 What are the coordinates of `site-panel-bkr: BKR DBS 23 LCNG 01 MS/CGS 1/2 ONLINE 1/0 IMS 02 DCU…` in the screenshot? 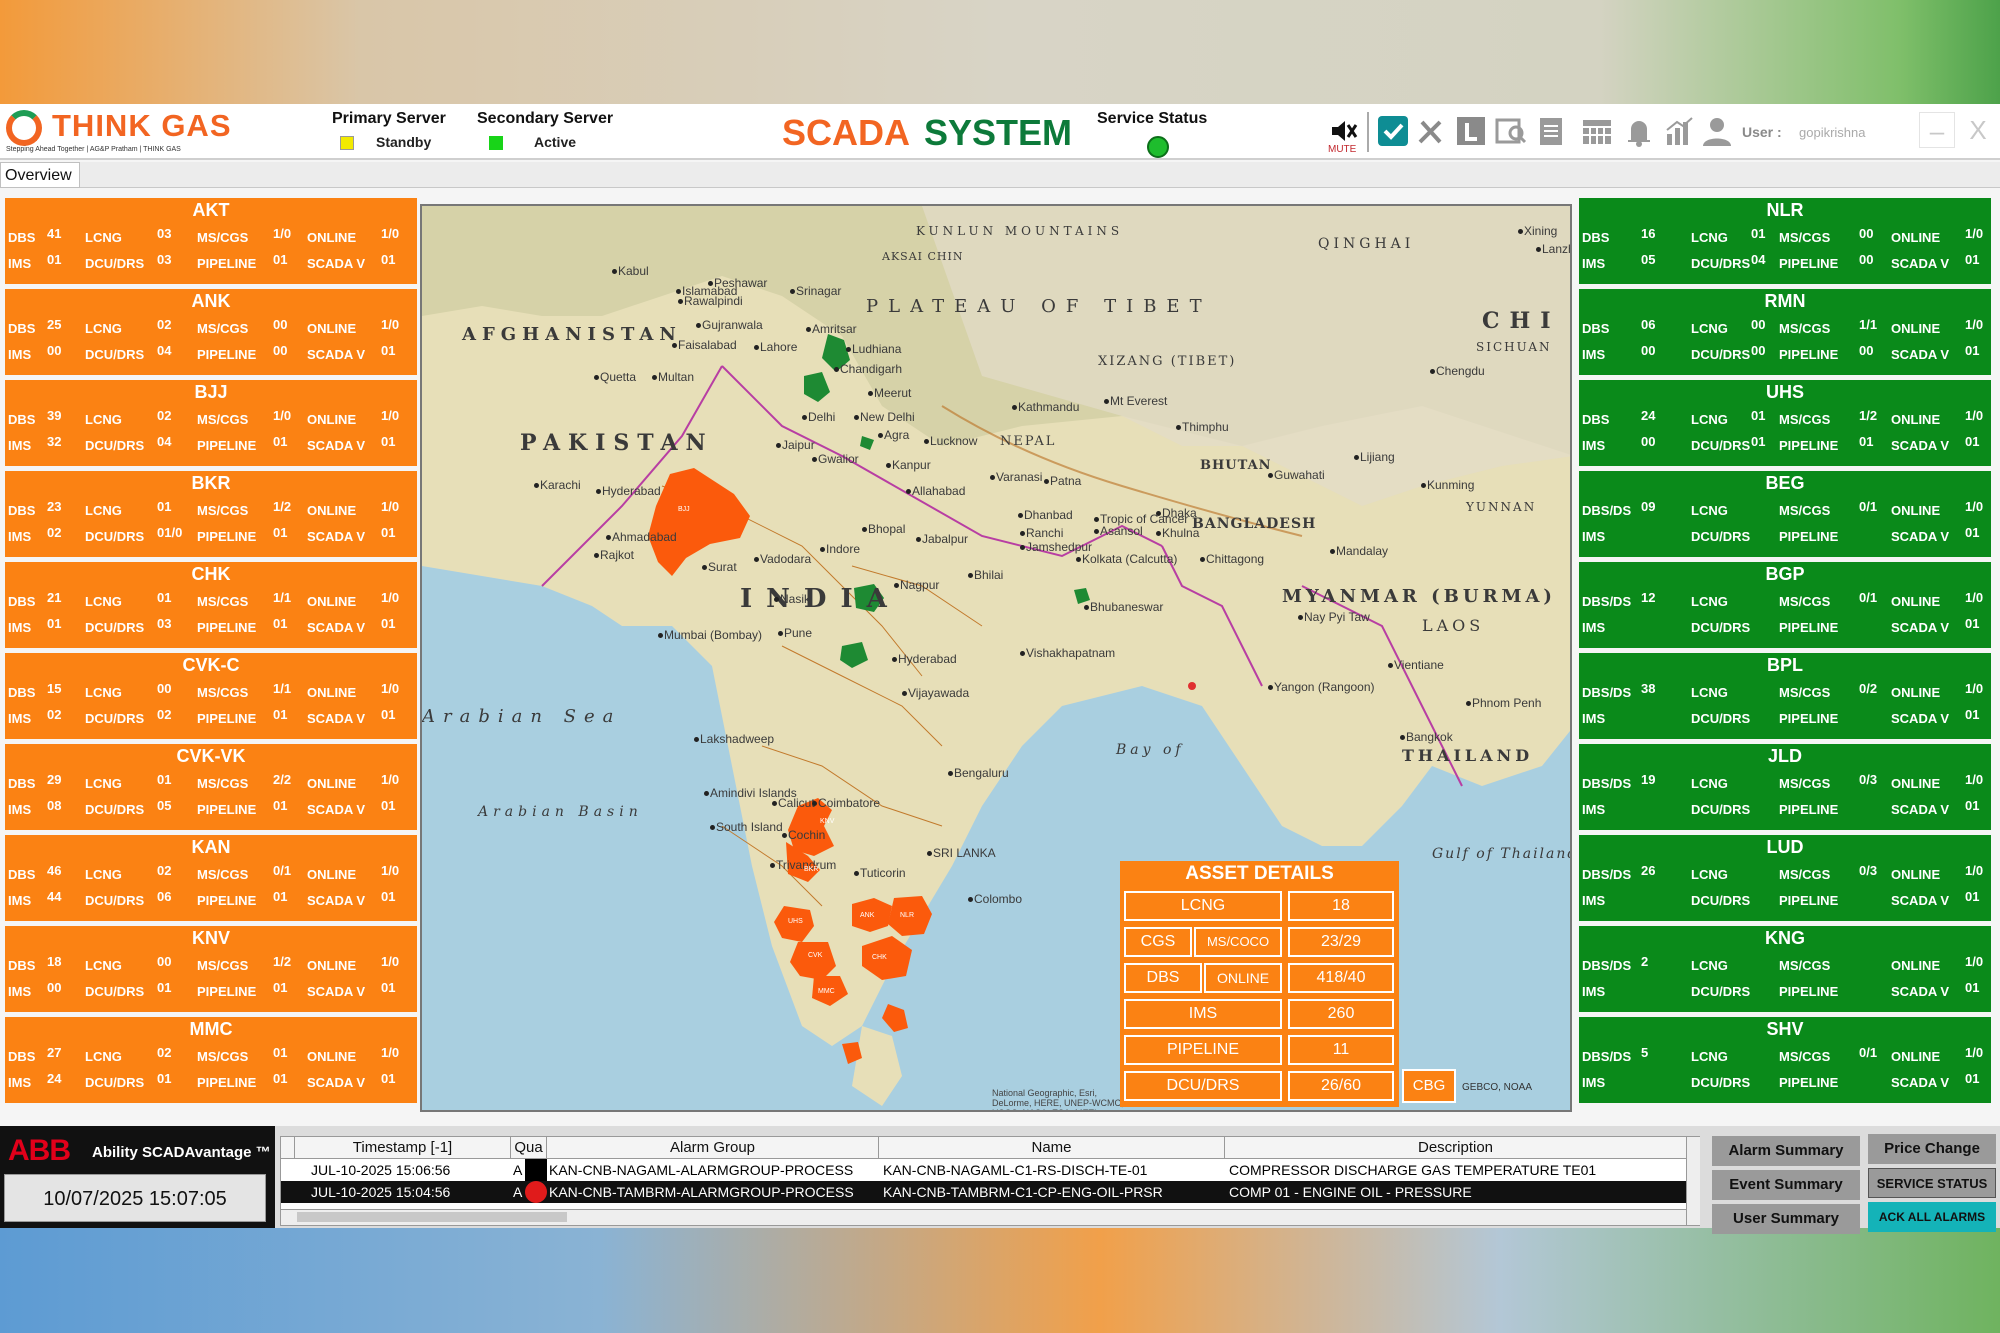 It's located at (211, 514).